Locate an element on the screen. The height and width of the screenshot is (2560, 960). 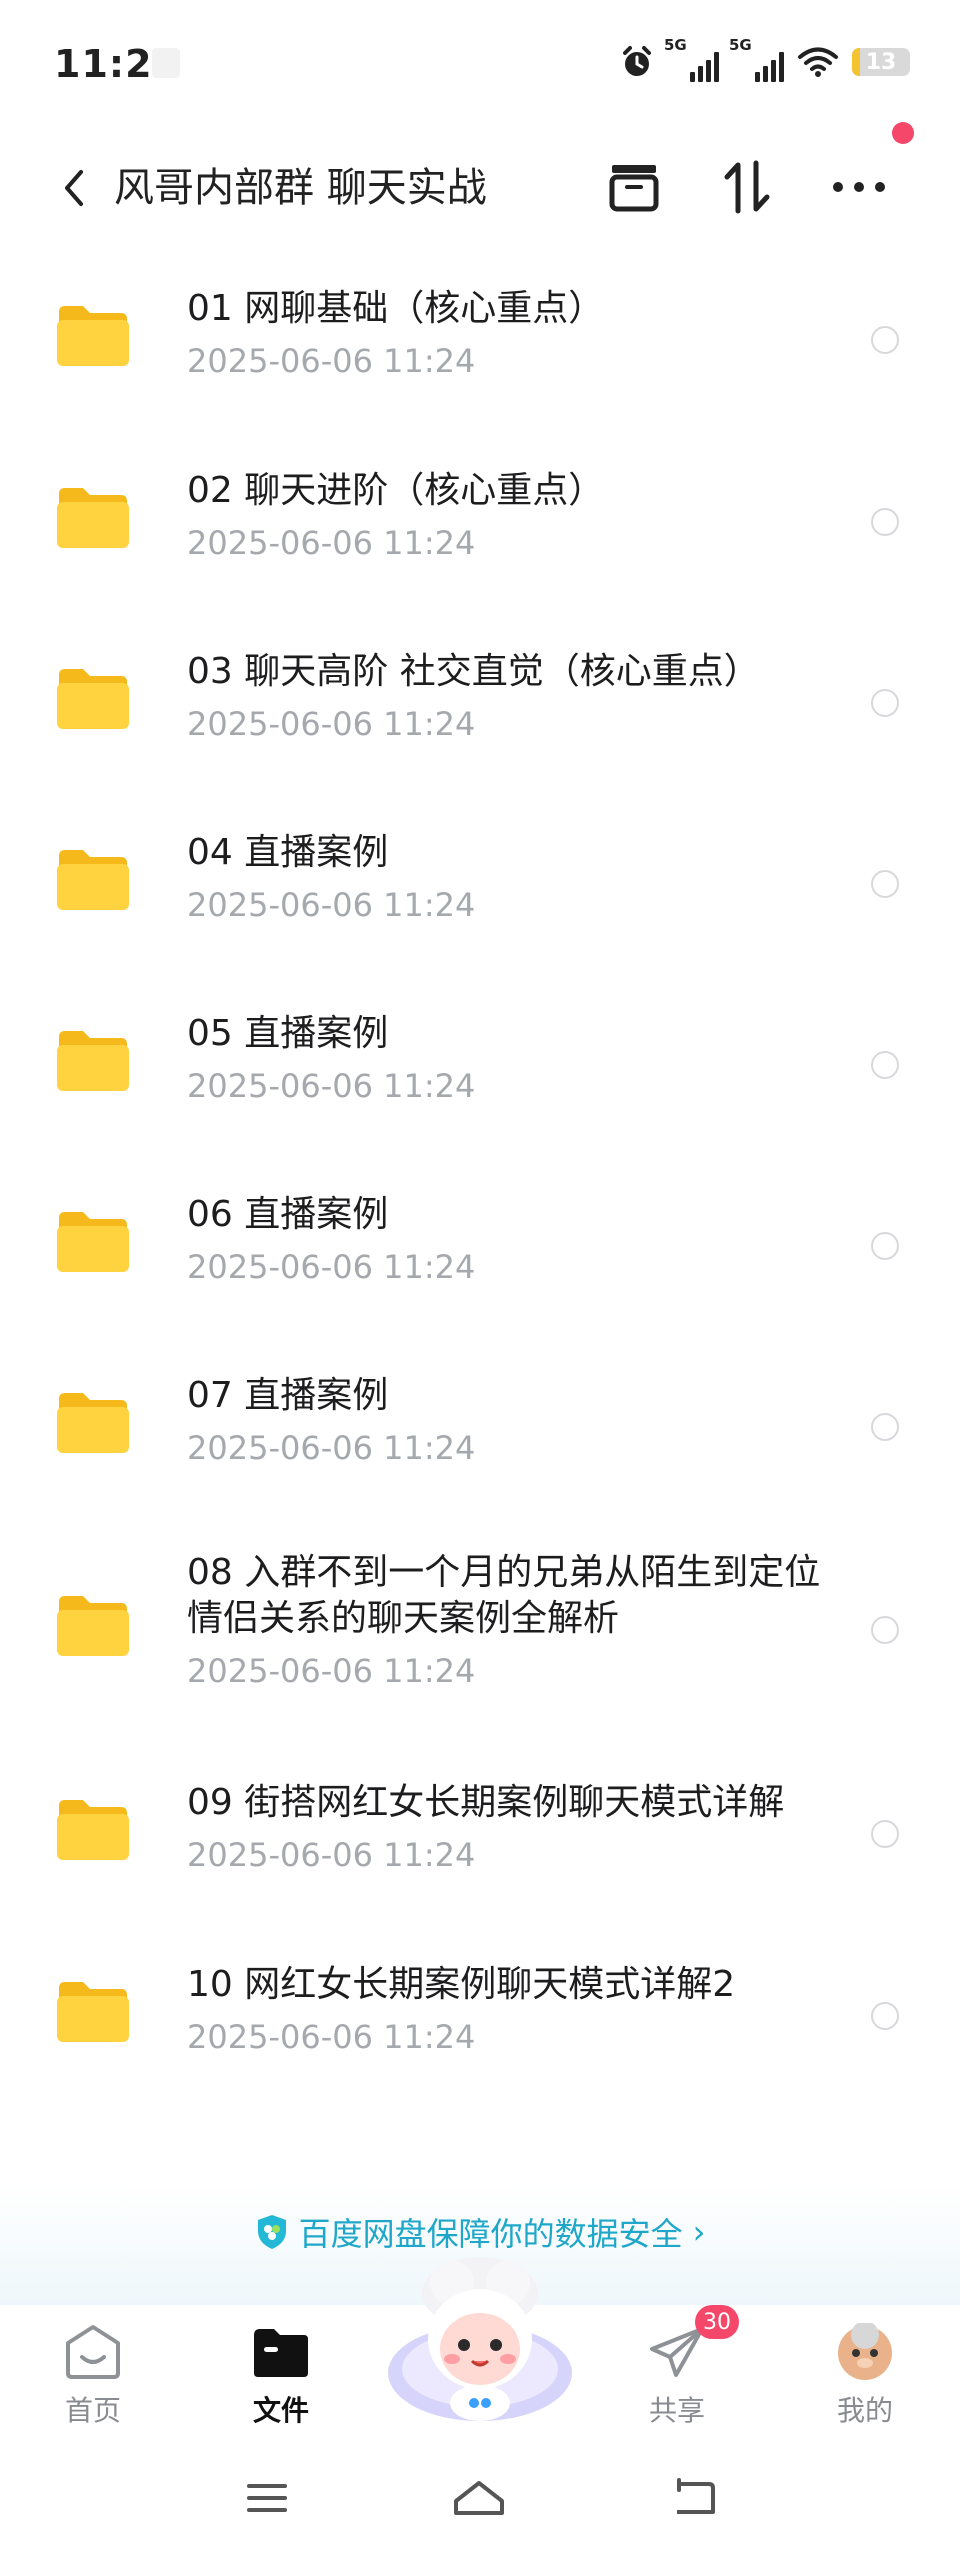
alarm-icon is located at coordinates (637, 61).